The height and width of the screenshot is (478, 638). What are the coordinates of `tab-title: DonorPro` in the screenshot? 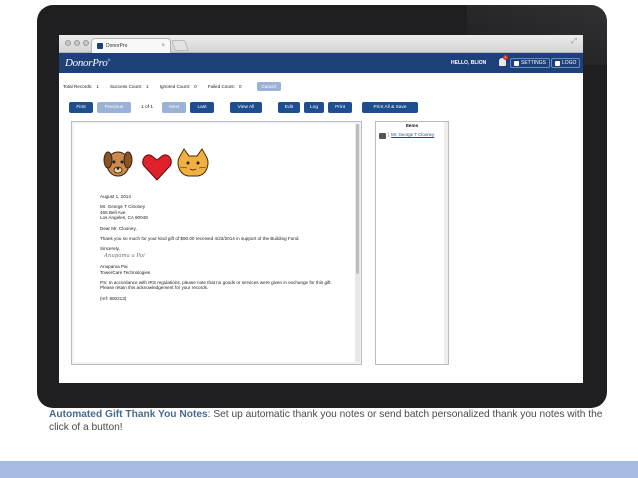 It's located at (117, 46).